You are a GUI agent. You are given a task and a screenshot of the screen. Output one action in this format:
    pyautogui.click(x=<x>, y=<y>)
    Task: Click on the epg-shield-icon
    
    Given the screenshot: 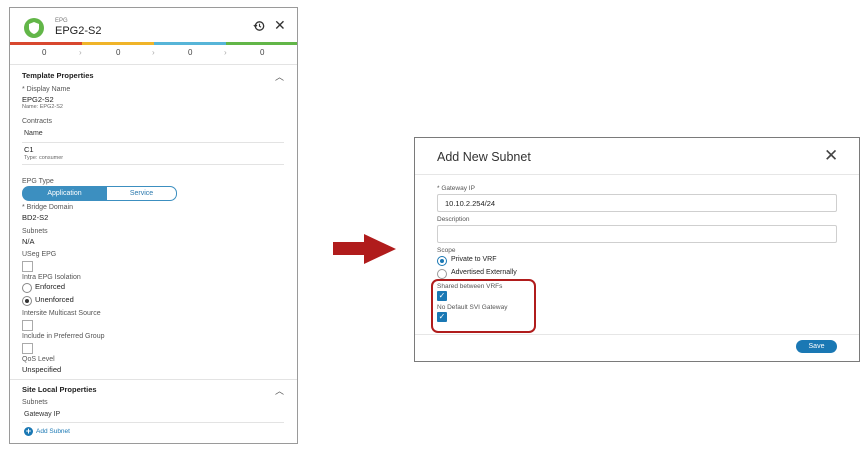 What is the action you would take?
    pyautogui.click(x=34, y=28)
    